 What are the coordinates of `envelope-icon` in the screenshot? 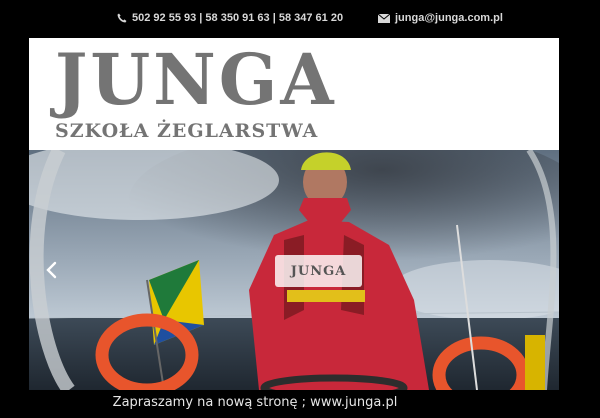 It's located at (384, 18).